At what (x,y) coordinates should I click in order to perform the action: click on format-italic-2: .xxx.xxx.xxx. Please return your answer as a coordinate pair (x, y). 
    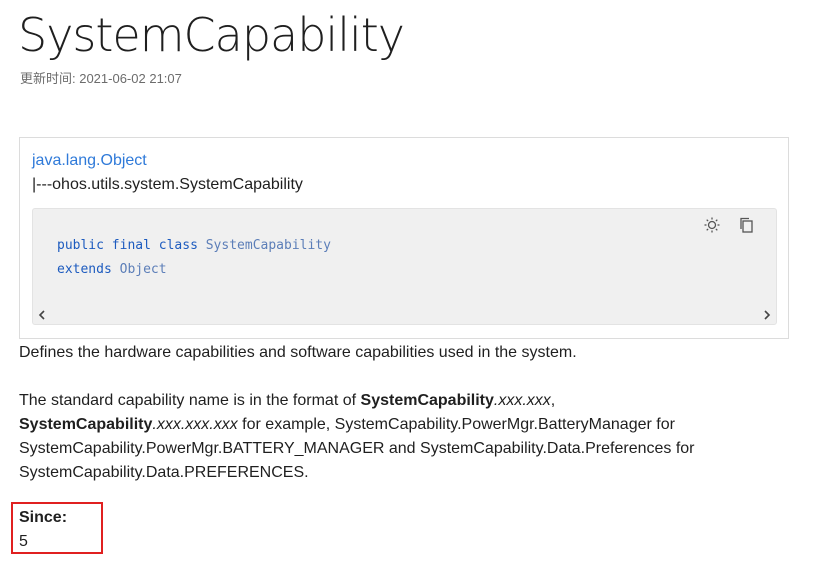
    Looking at the image, I should click on (195, 424).